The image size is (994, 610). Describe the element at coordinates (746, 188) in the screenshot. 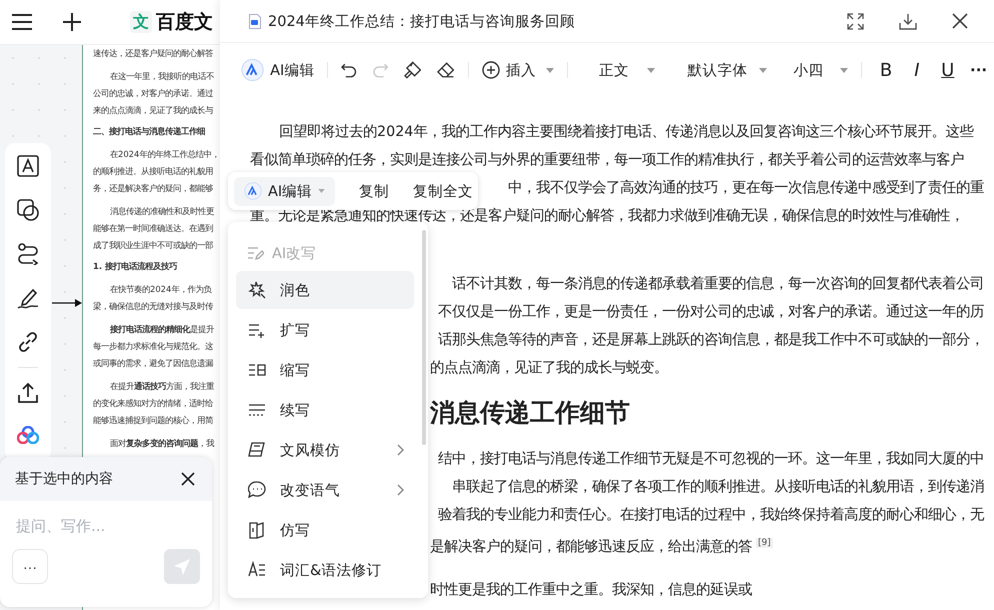

I see `body-text-line: 中，我不仅学会了高效沟通的技巧，更在每一次信息传递中感受到了责任的重` at that location.